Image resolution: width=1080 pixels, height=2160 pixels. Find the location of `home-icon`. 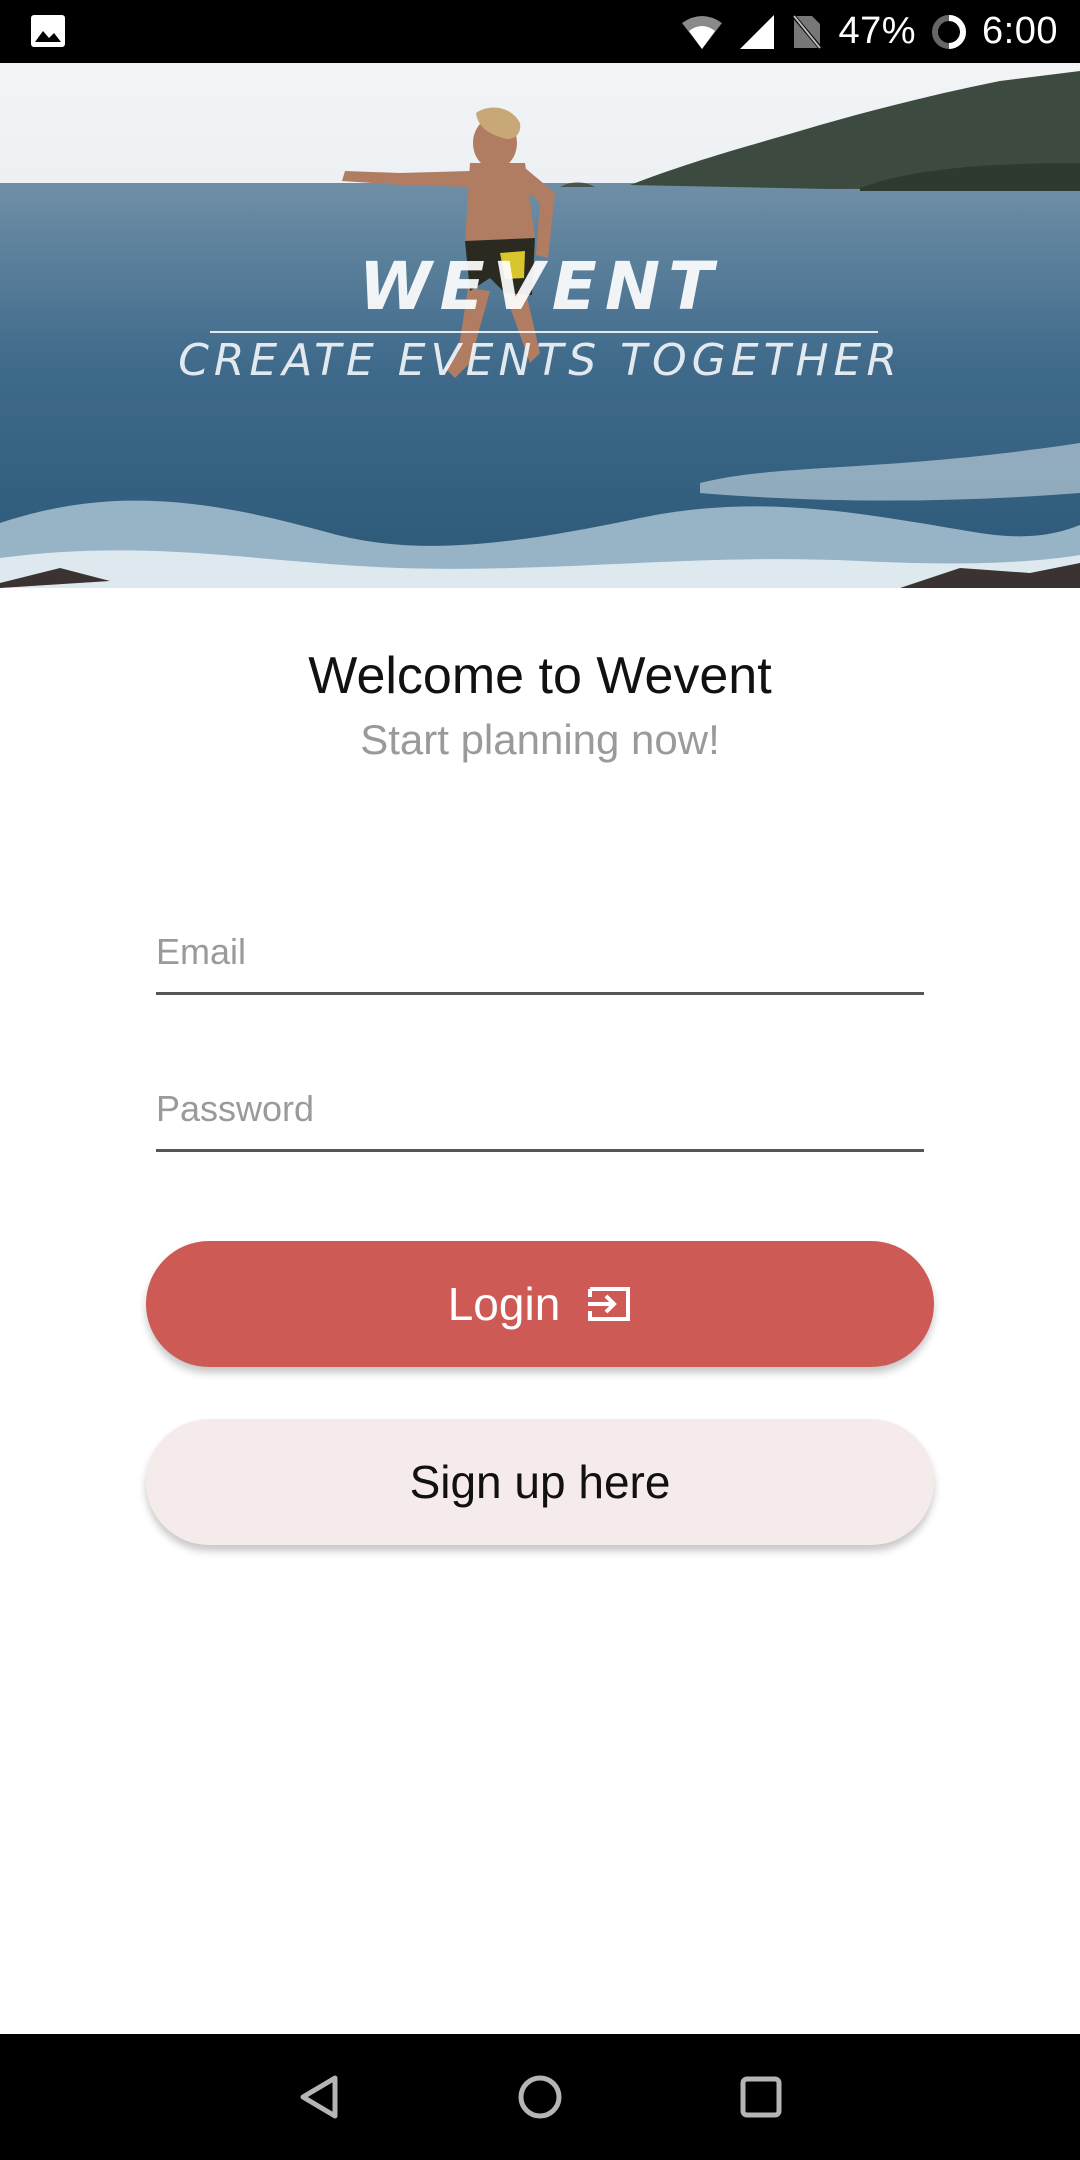

home-icon is located at coordinates (540, 2097).